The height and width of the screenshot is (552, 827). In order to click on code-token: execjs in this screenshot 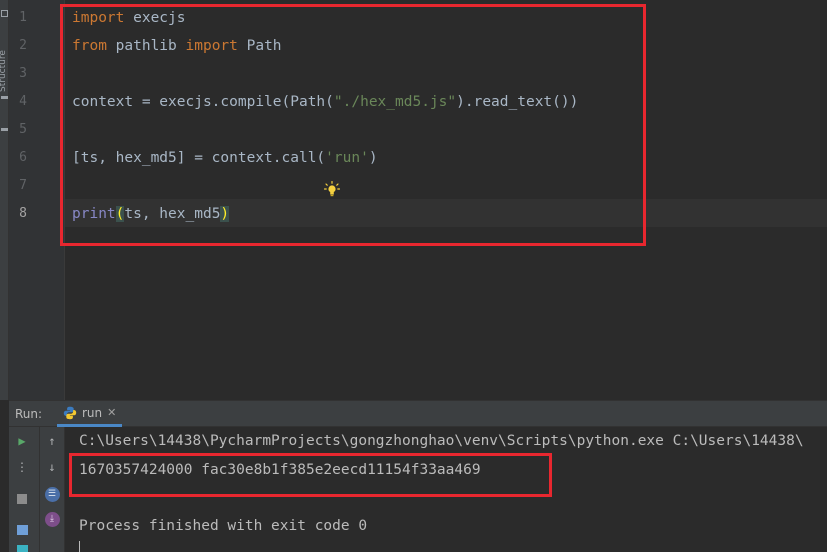, I will do `click(155, 18)`.